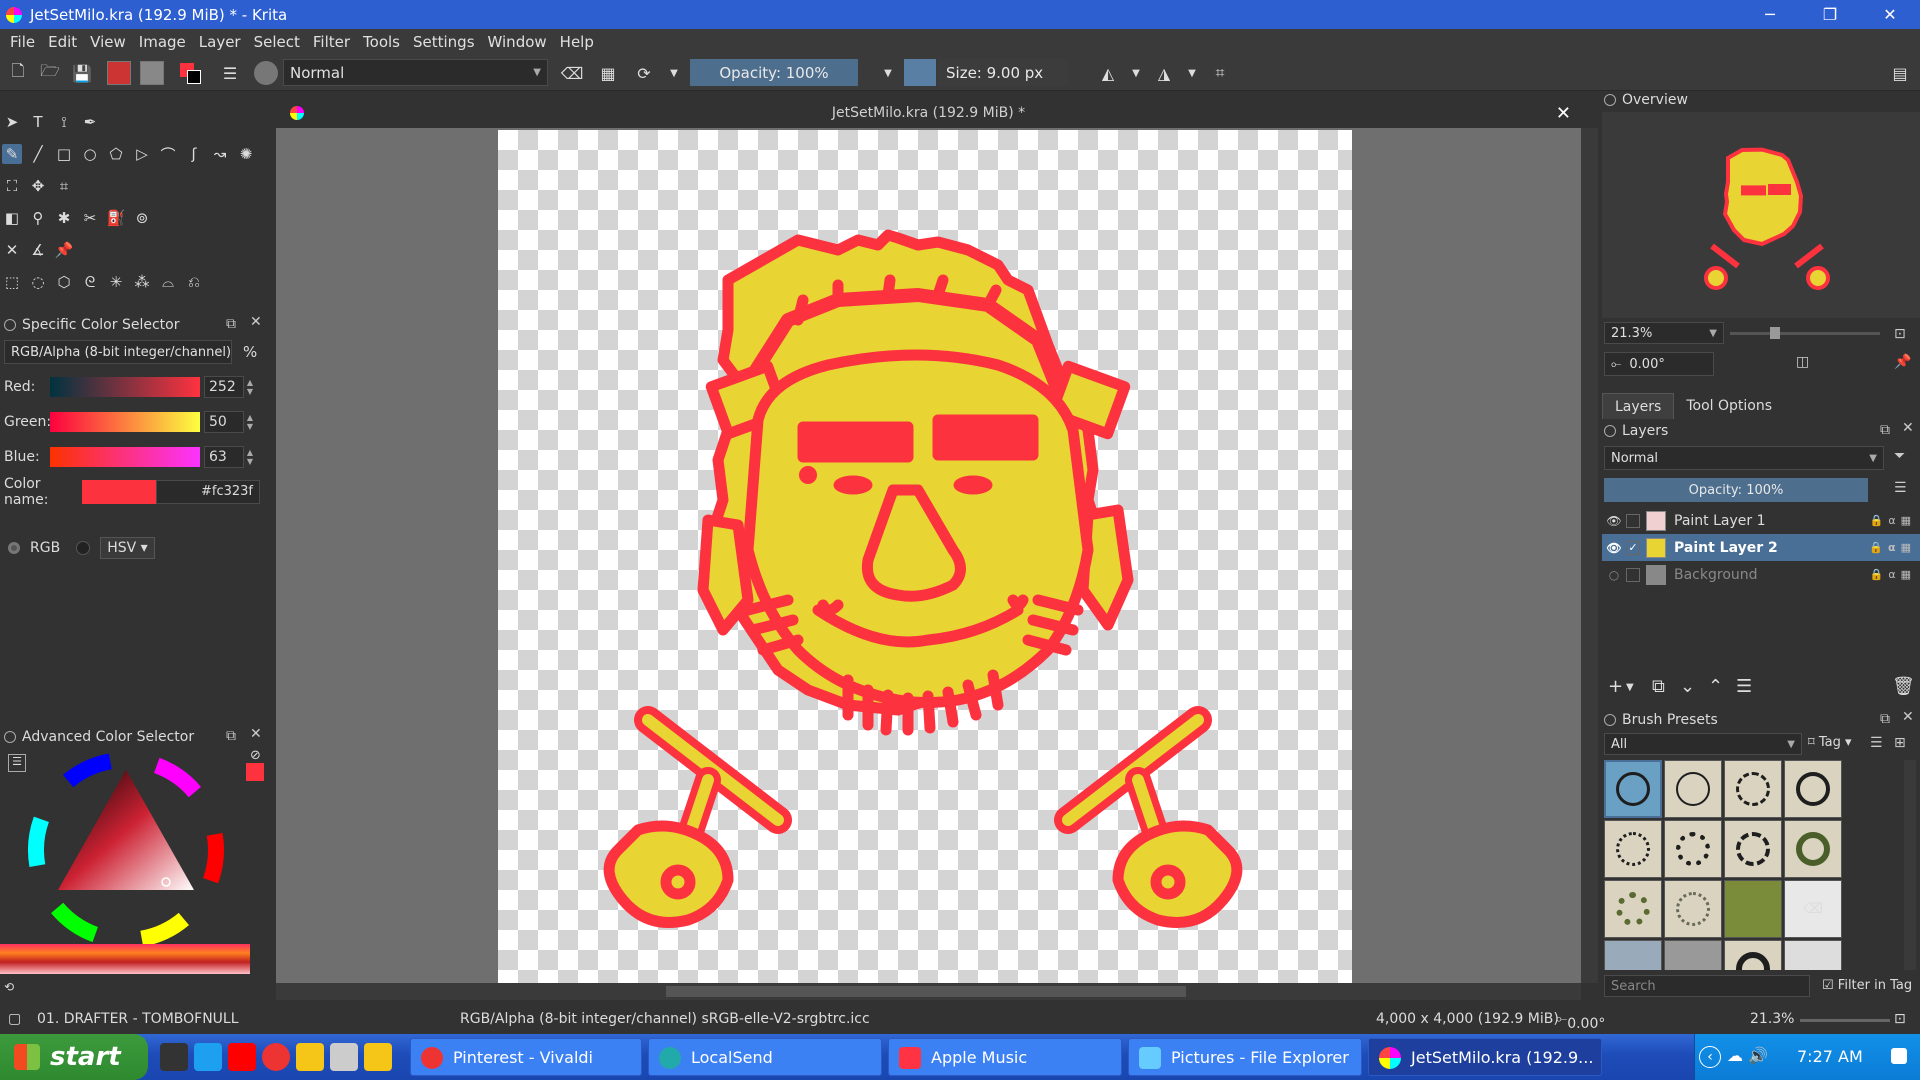 Image resolution: width=1920 pixels, height=1080 pixels. I want to click on refresh-icon: ⟲, so click(9, 987).